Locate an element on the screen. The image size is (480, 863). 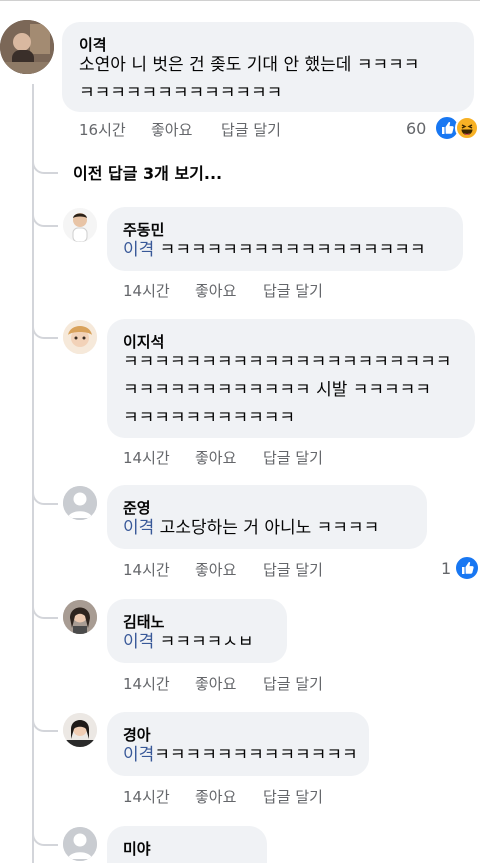
reply-text-line: ㅋㅋㅋㅋㅋㅋㅋㅋㅋㅋㅋㅋ 시발 ㅋㅋㅋㅋㅋ is located at coordinates (277, 390).